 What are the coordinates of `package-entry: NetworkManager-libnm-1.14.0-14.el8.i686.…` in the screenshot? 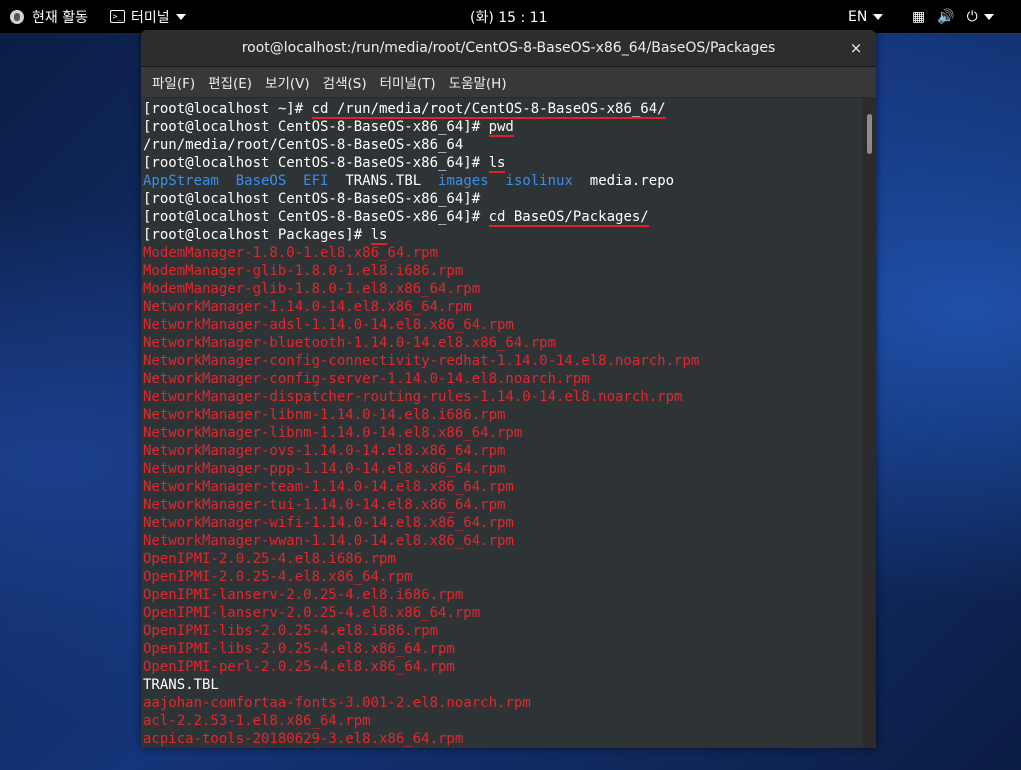 It's located at (324, 415).